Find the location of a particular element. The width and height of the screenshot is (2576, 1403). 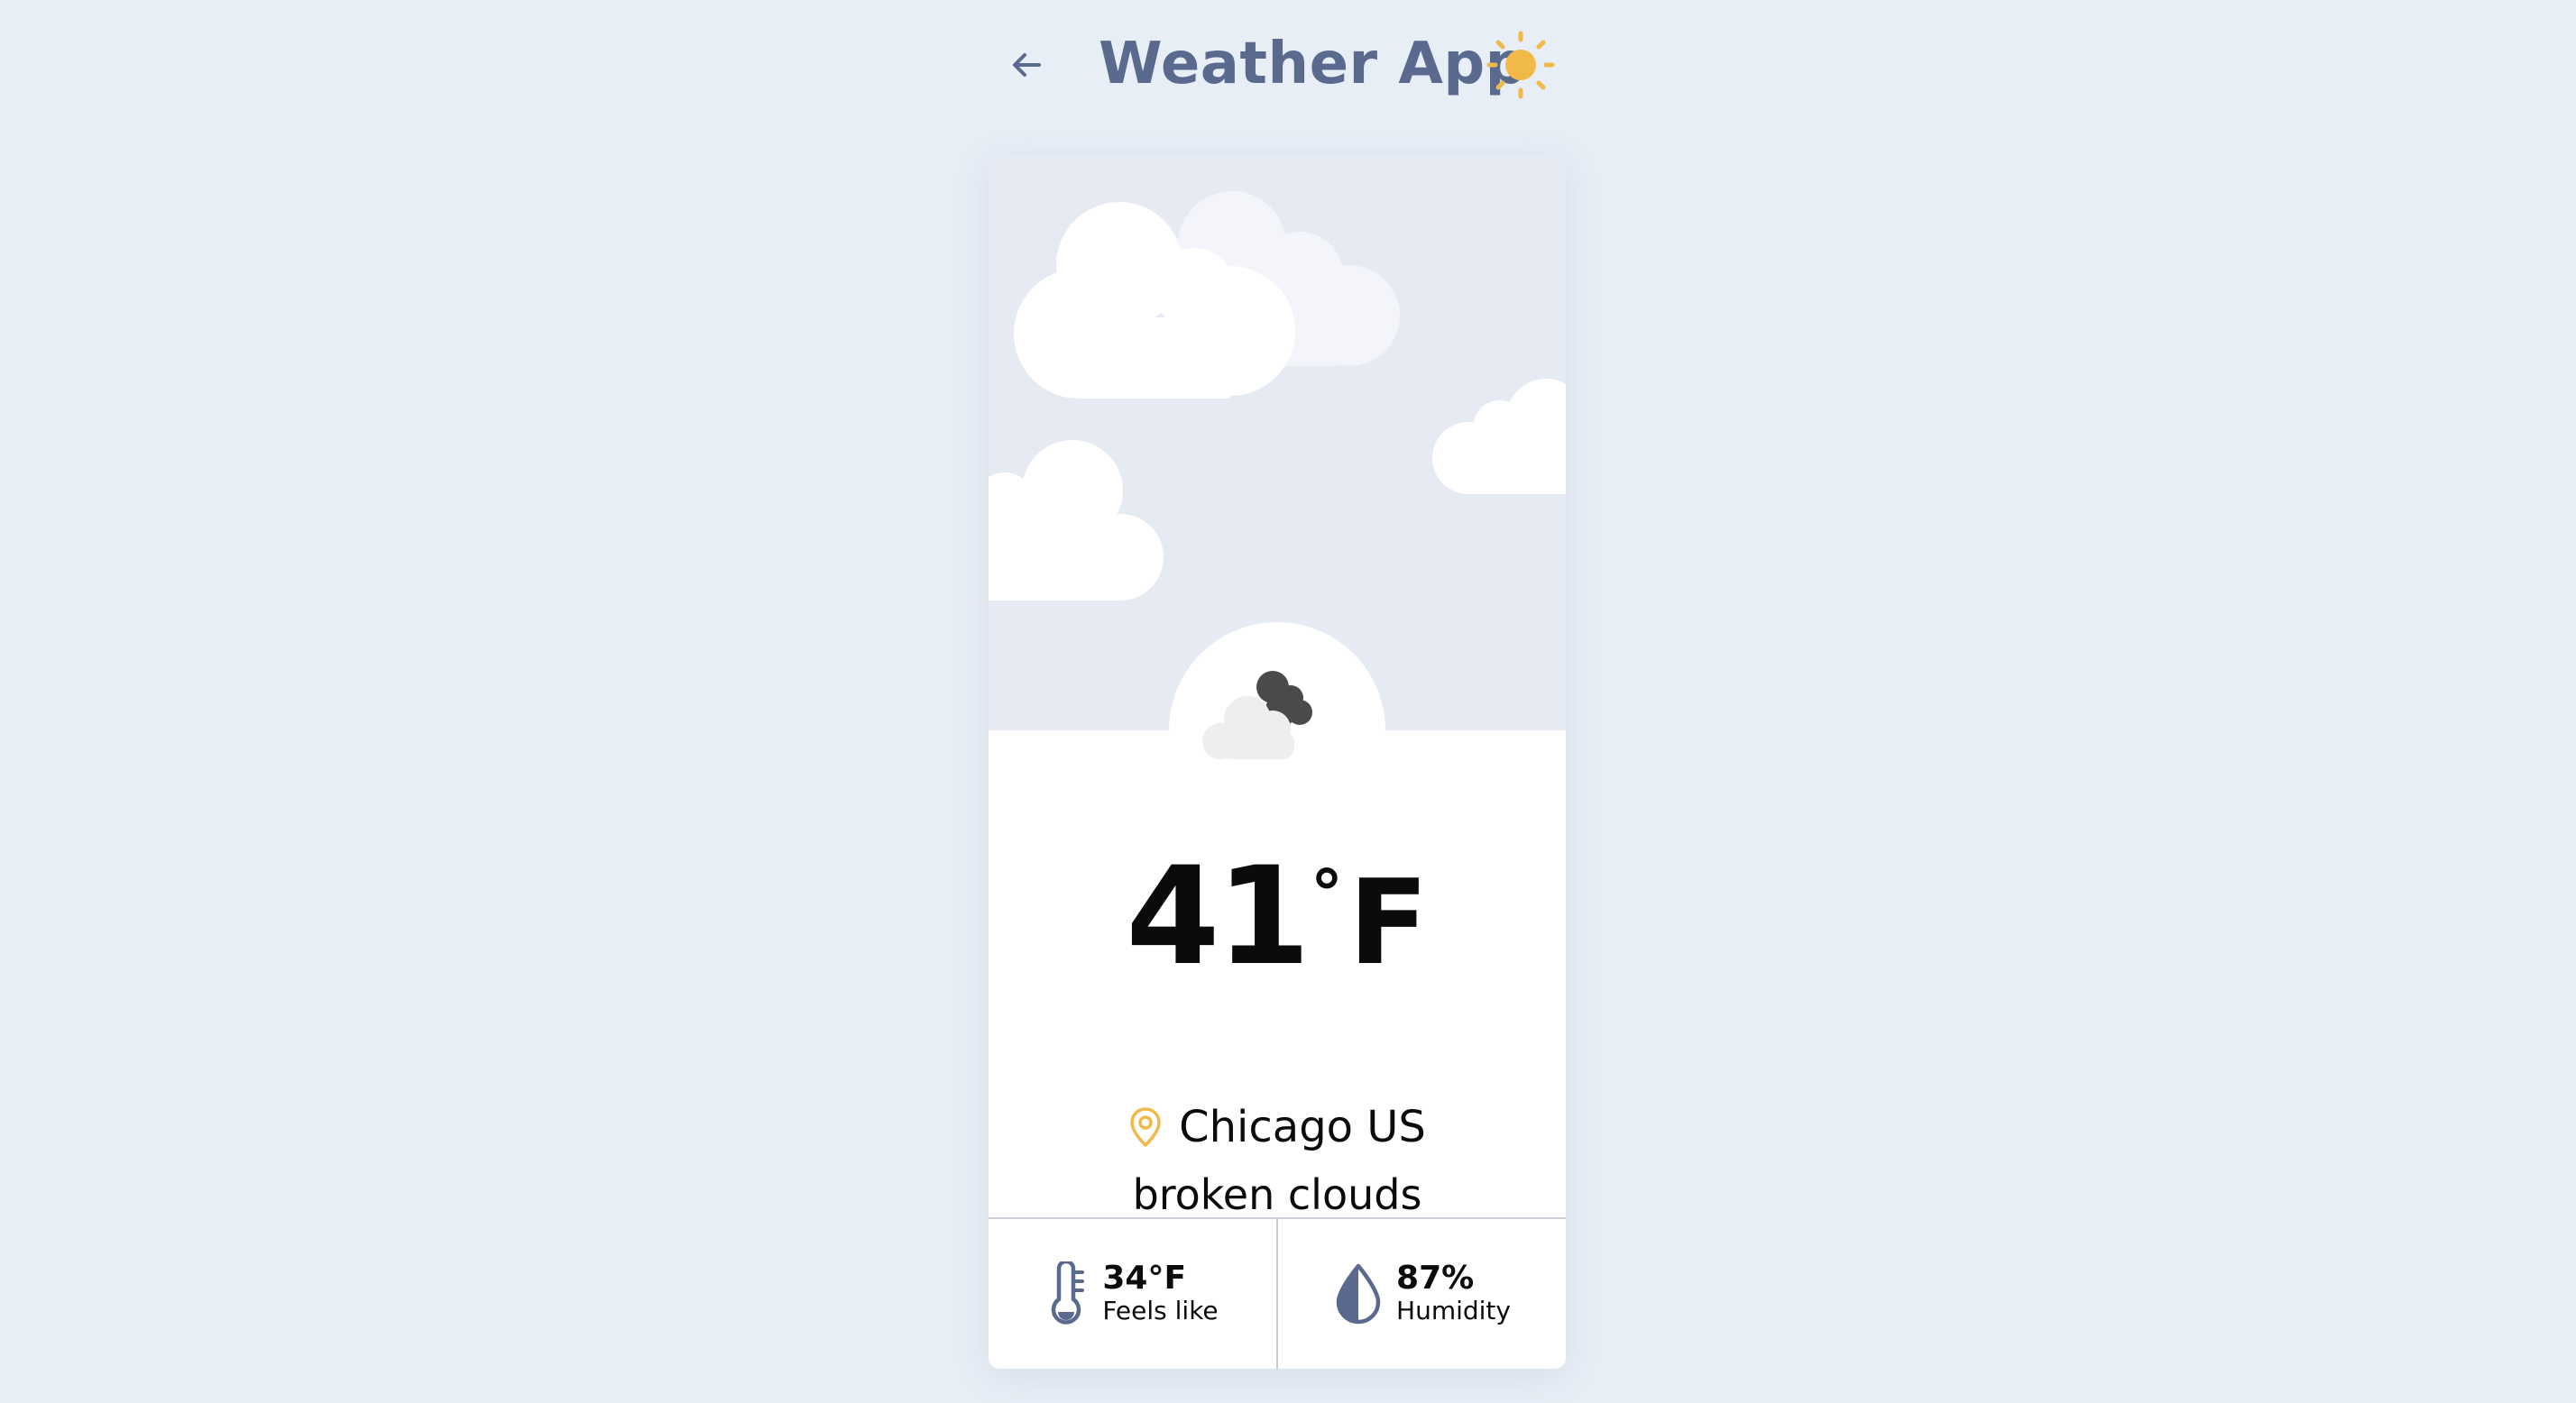

back-button is located at coordinates (1026, 64).